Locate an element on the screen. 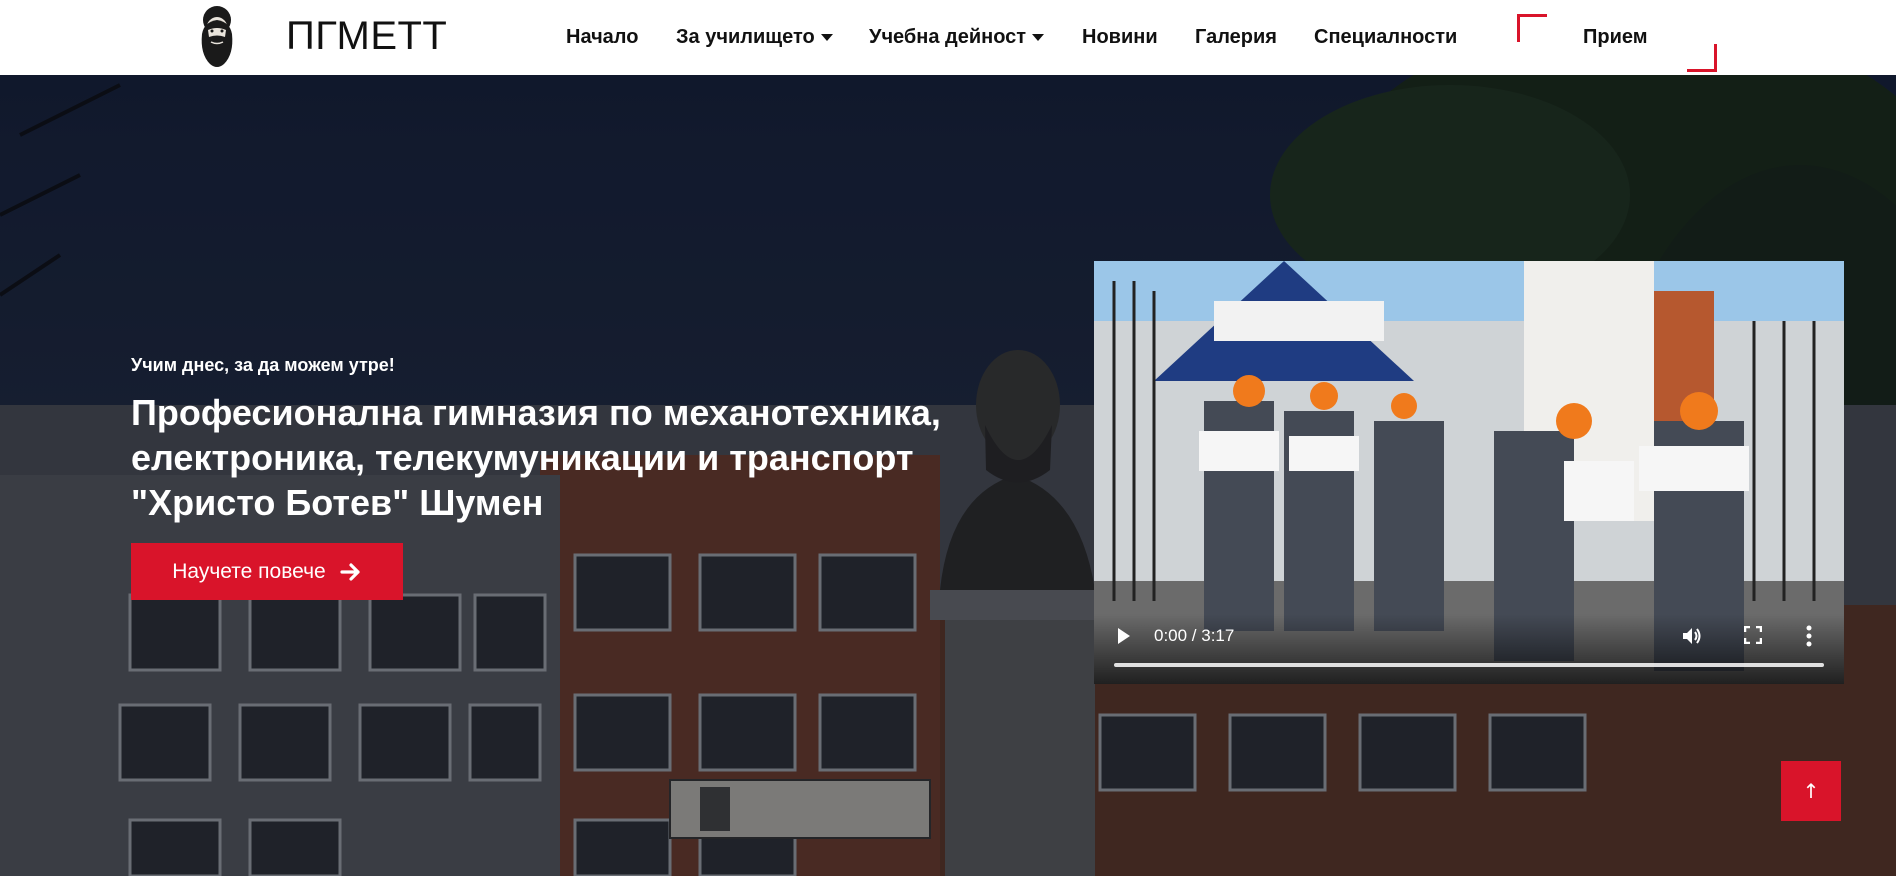 Image resolution: width=1896 pixels, height=876 pixels. admission-button: Прием is located at coordinates (1617, 43).